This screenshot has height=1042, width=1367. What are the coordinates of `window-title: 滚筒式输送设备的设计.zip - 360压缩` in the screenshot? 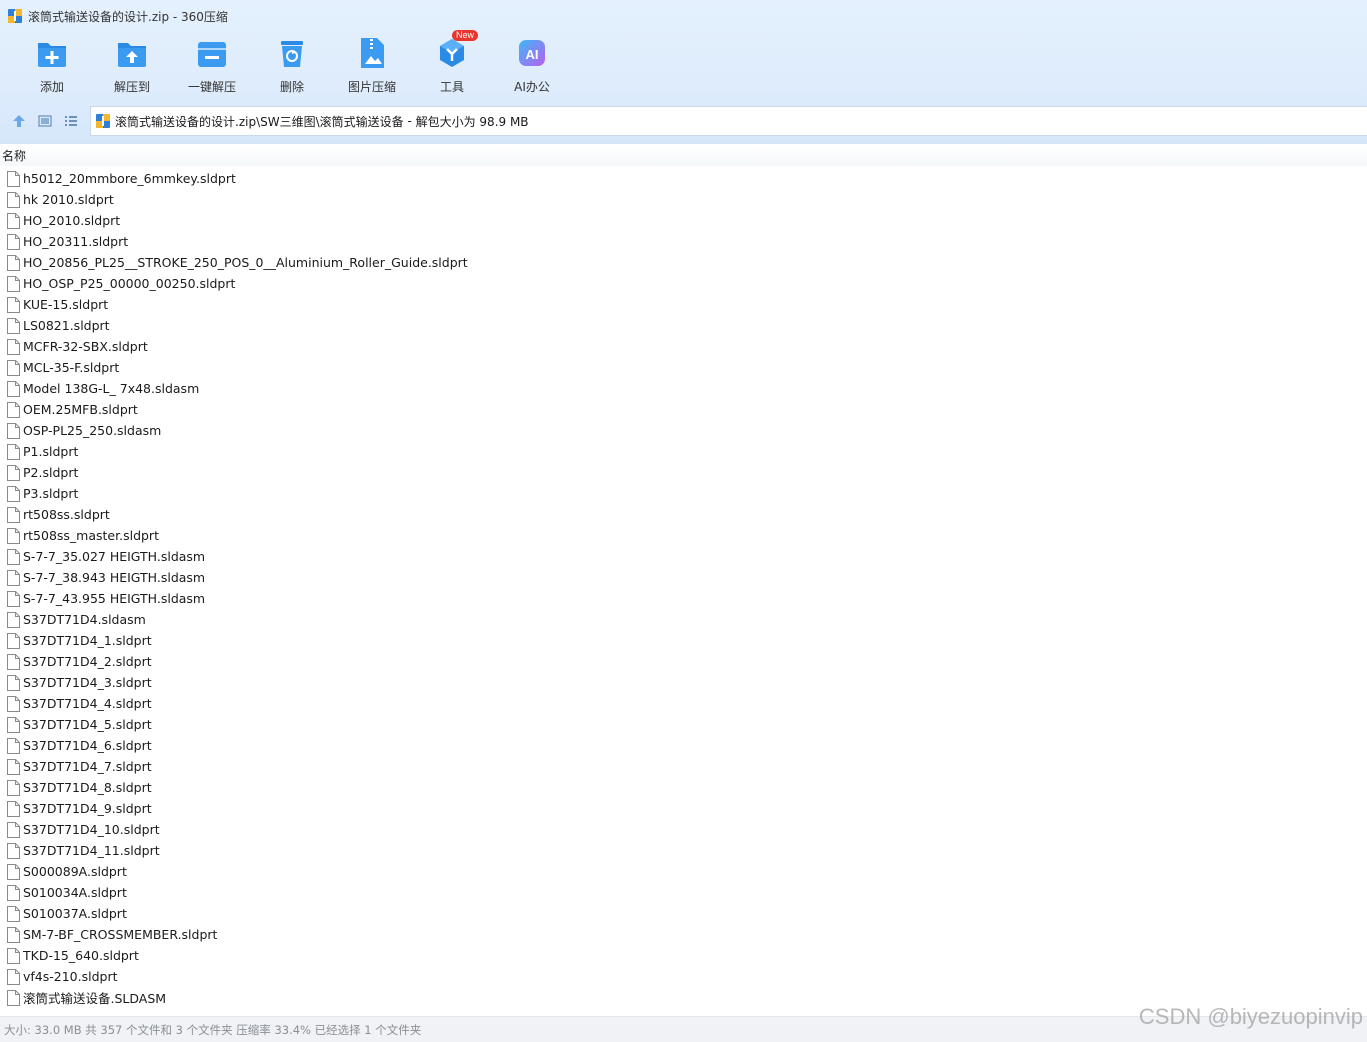 It's located at (128, 16).